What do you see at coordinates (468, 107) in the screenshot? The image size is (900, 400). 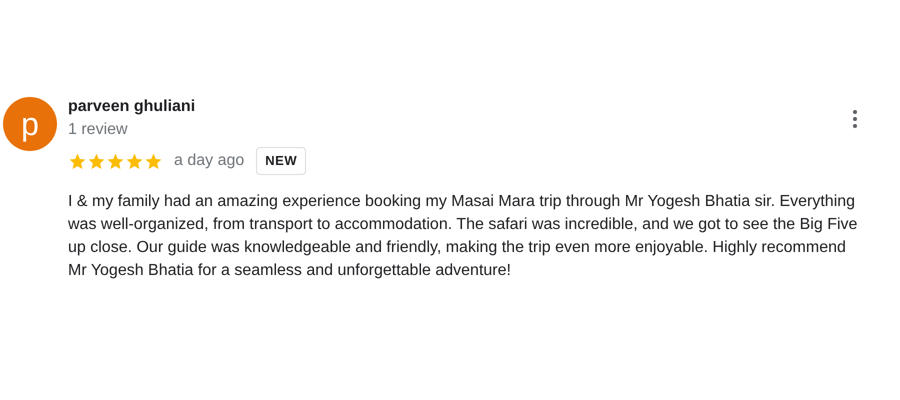 I see `author-name: parveen ghuliani` at bounding box center [468, 107].